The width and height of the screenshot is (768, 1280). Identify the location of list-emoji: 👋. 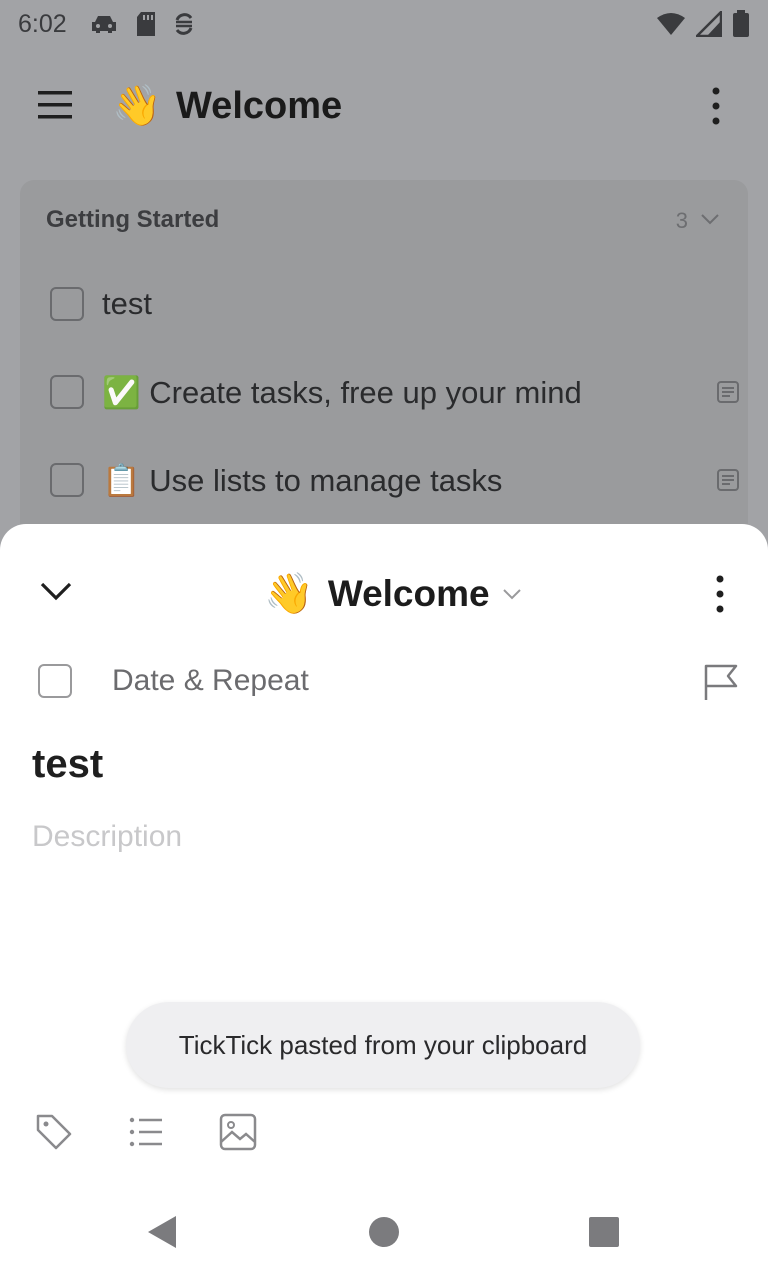
(289, 594).